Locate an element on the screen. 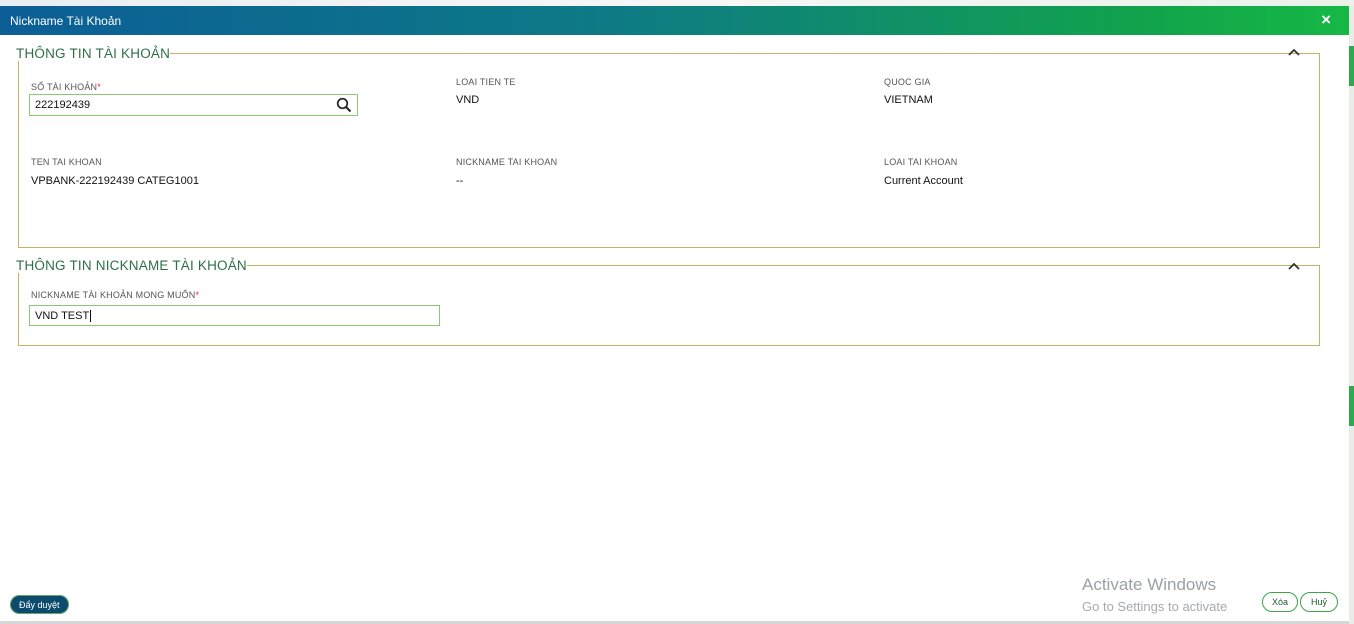 This screenshot has width=1354, height=624. currency-value: VND is located at coordinates (468, 100).